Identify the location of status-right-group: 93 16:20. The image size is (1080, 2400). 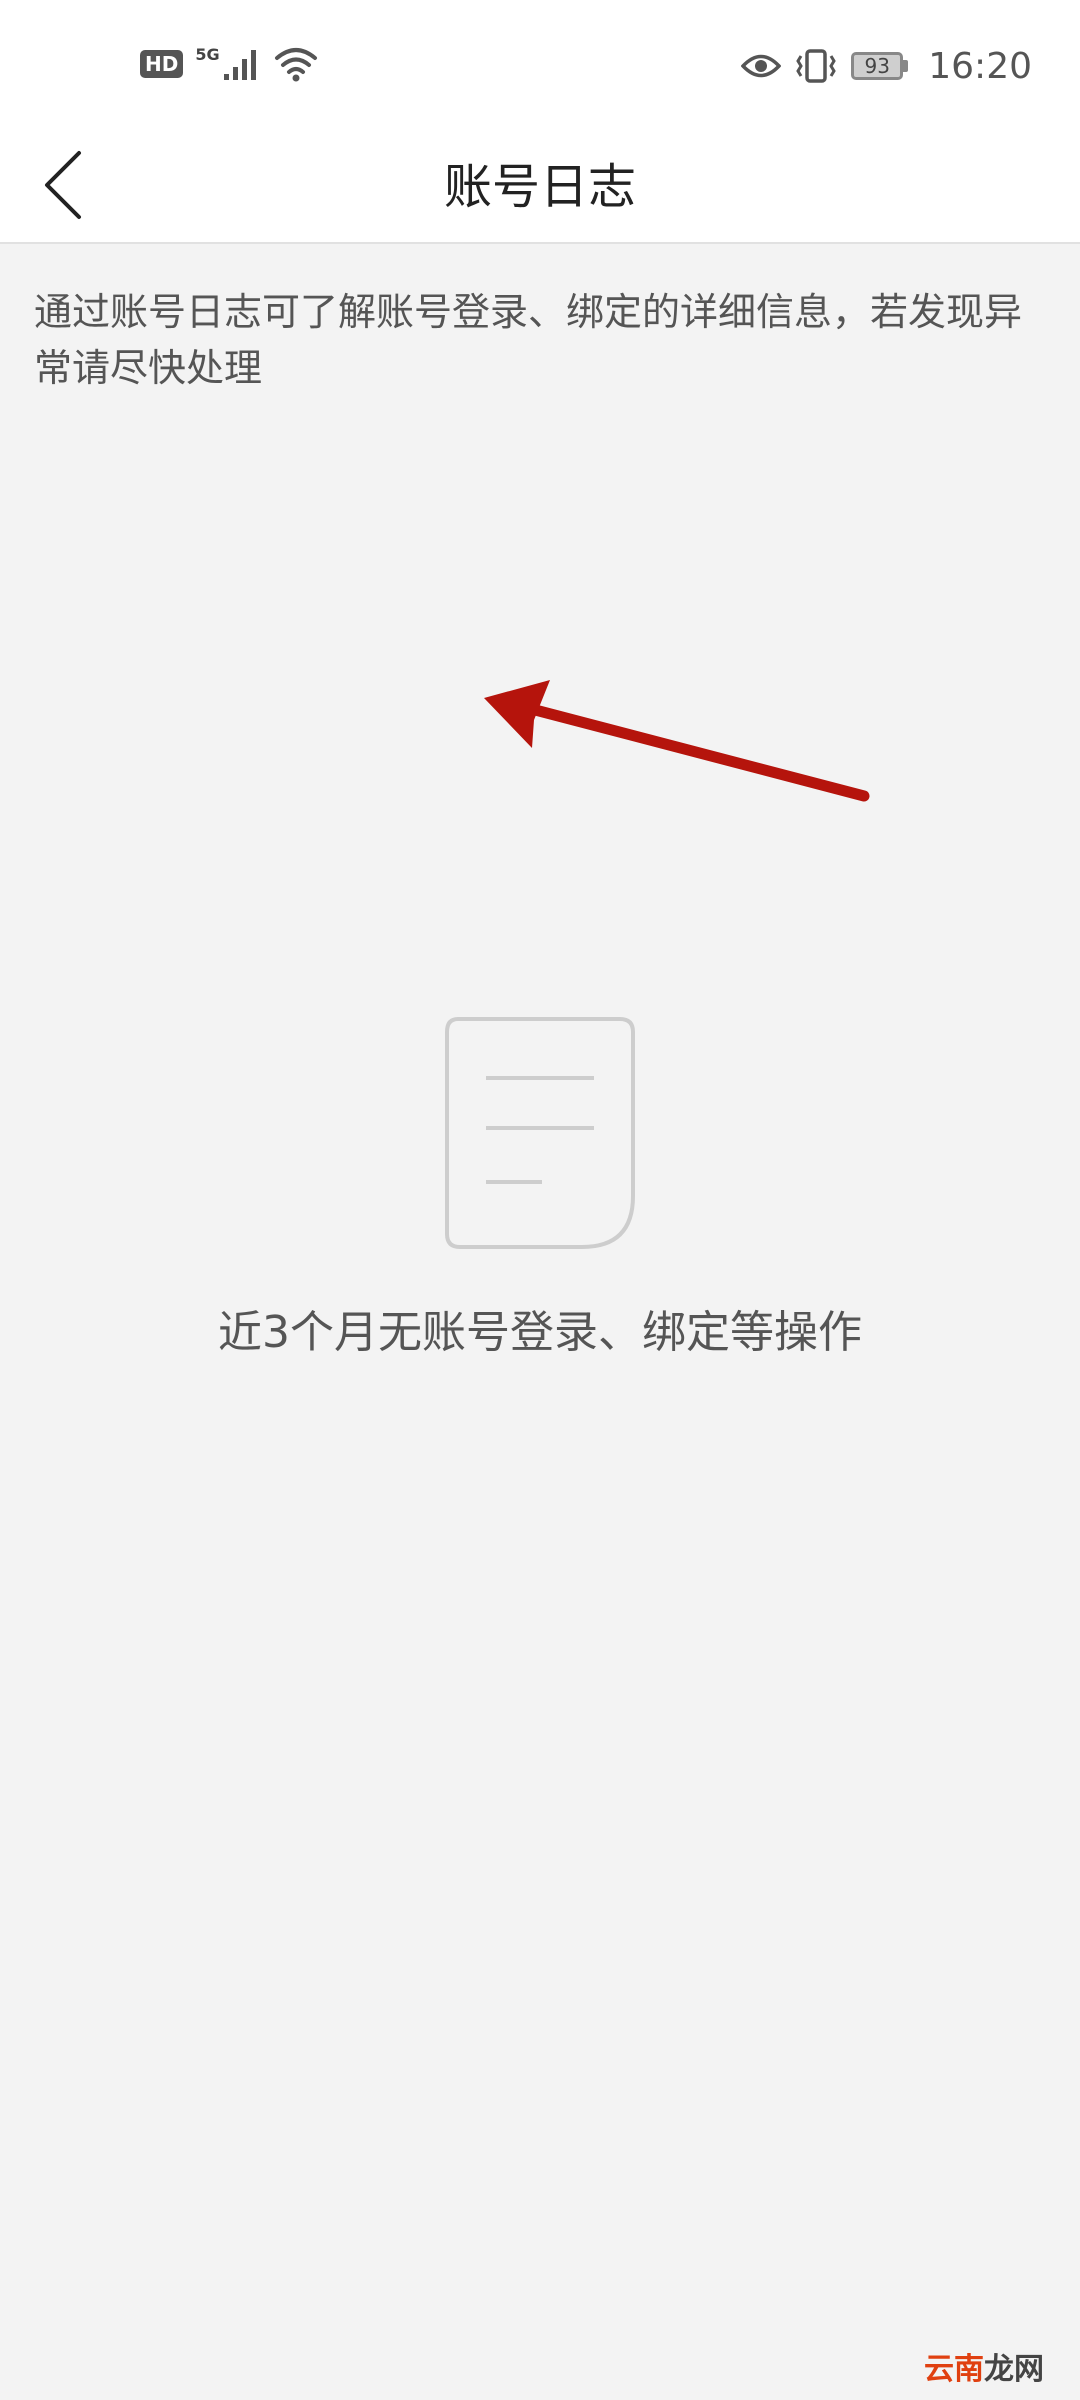
(886, 66).